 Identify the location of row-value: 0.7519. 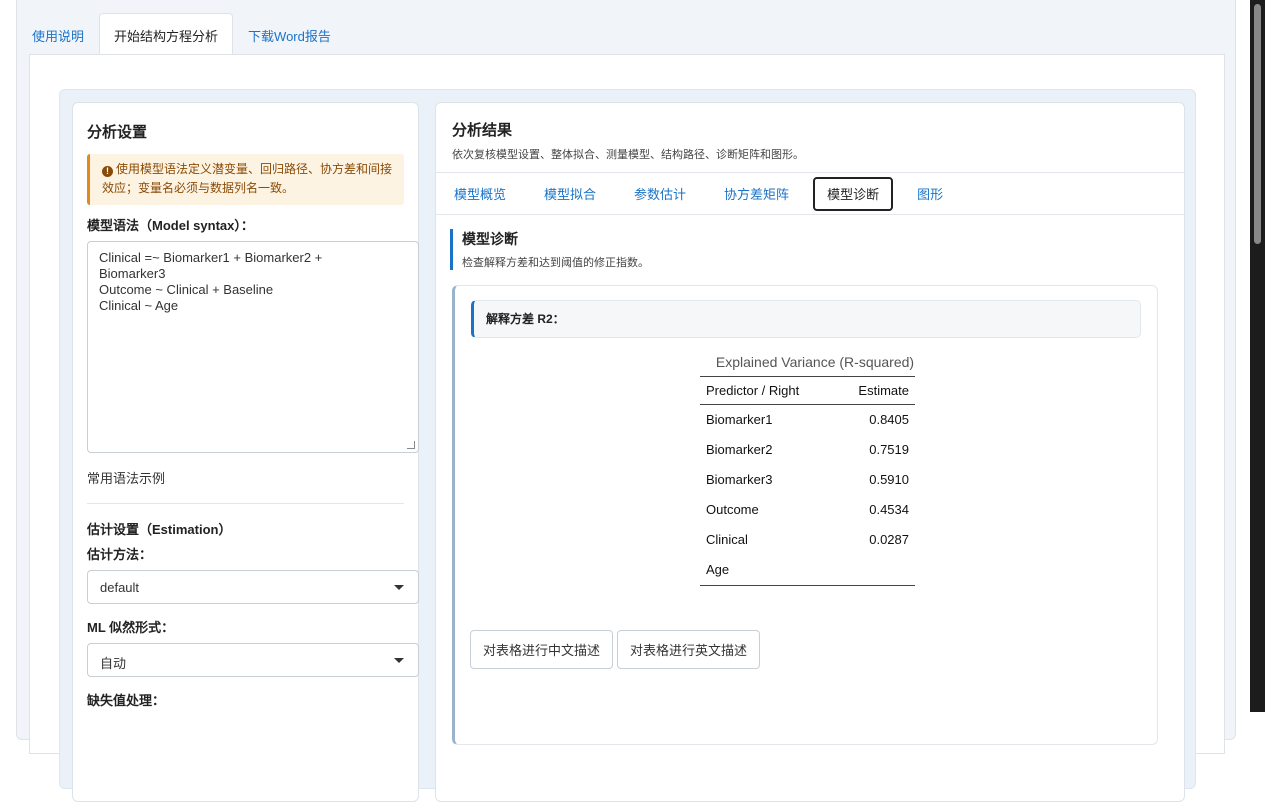
(889, 449).